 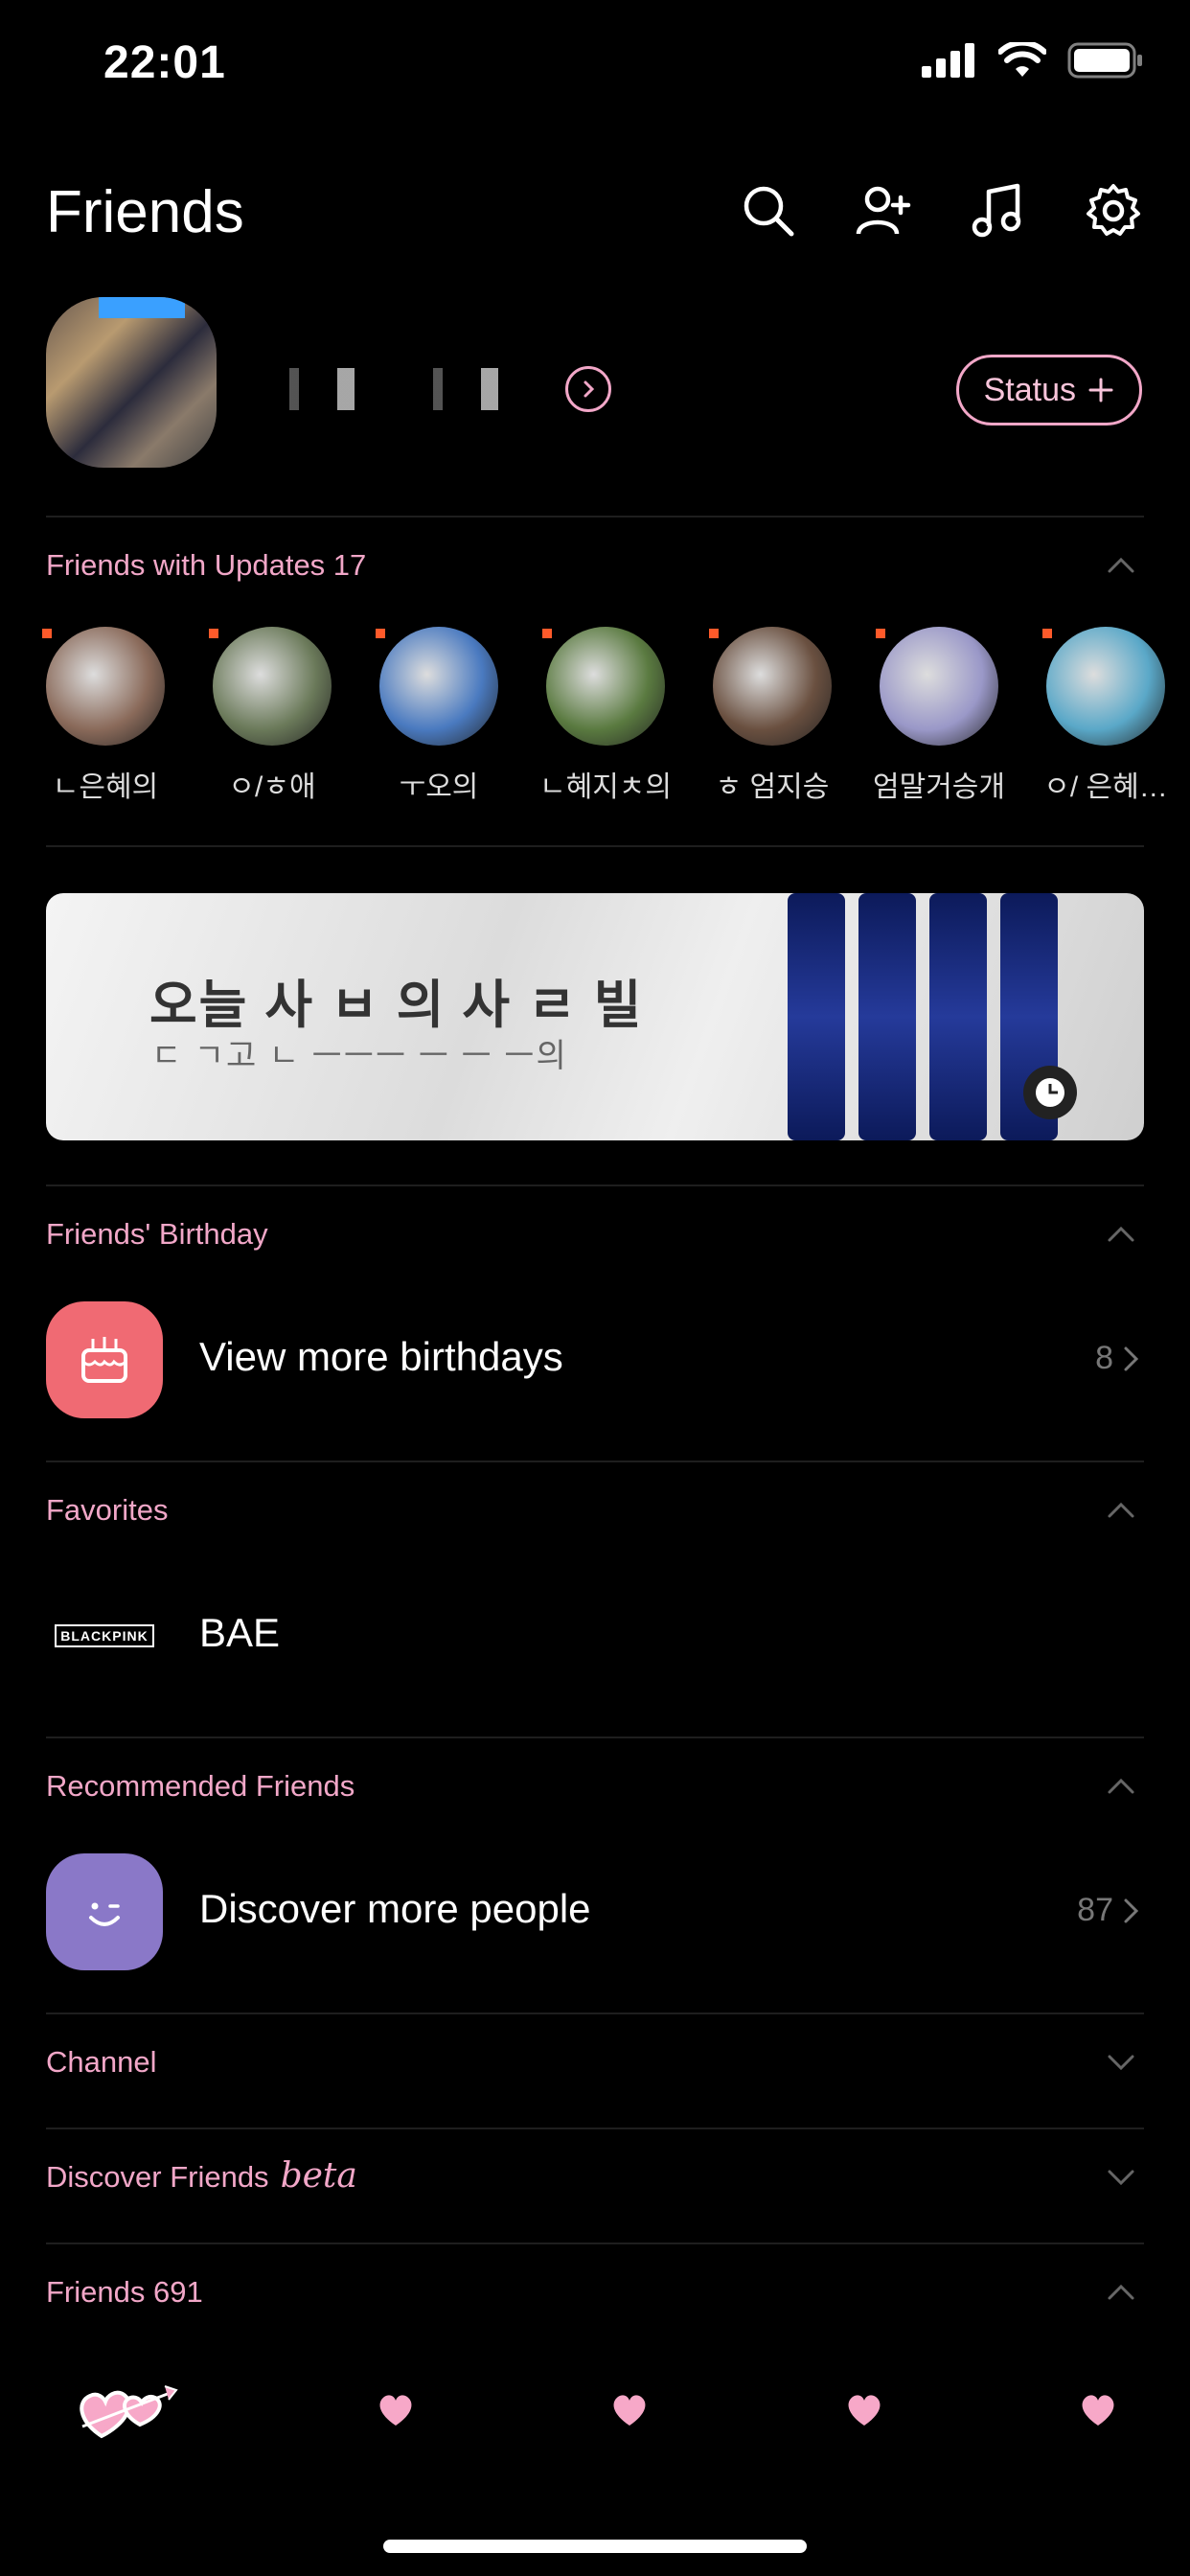 I want to click on plus-icon, so click(x=1101, y=390).